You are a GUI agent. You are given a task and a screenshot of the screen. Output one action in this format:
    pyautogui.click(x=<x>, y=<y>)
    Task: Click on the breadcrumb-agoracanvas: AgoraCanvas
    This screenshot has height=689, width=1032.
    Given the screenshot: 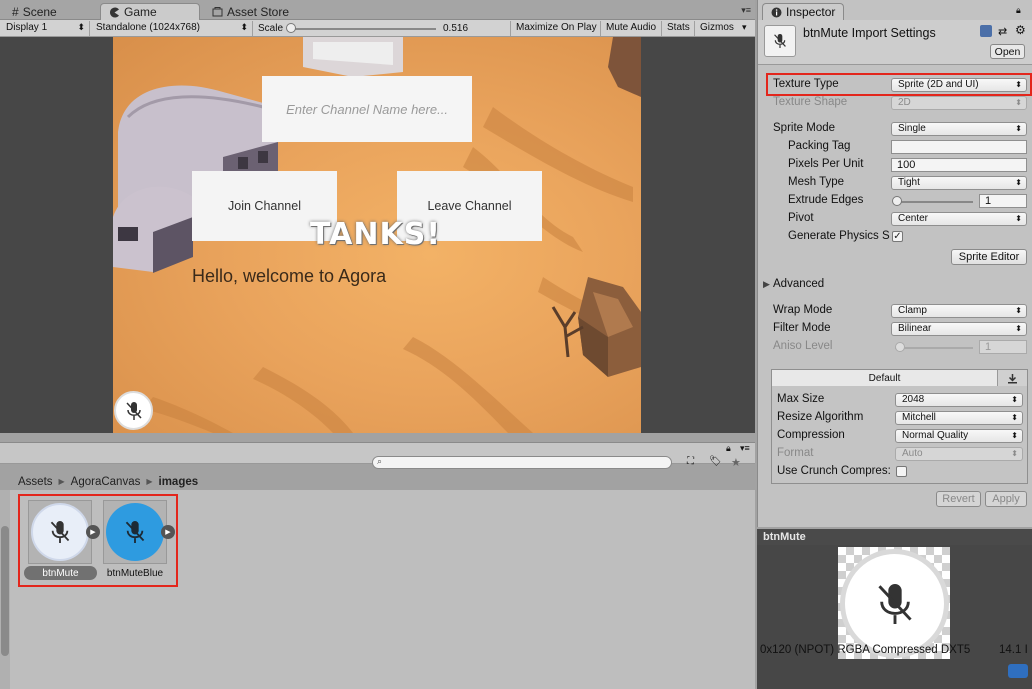 What is the action you would take?
    pyautogui.click(x=106, y=482)
    